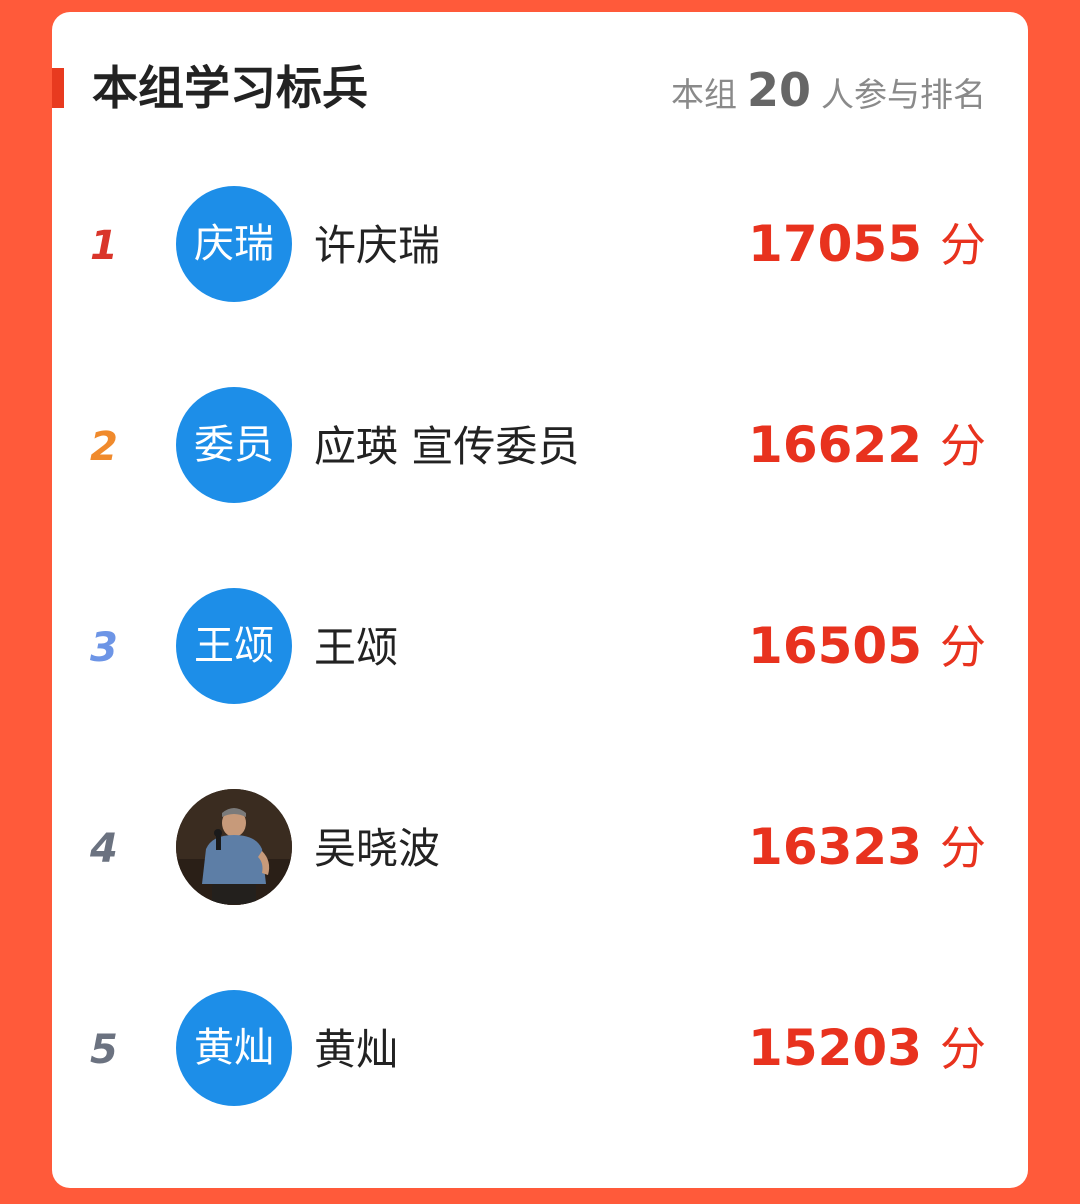  I want to click on person-photo-icon, so click(234, 847).